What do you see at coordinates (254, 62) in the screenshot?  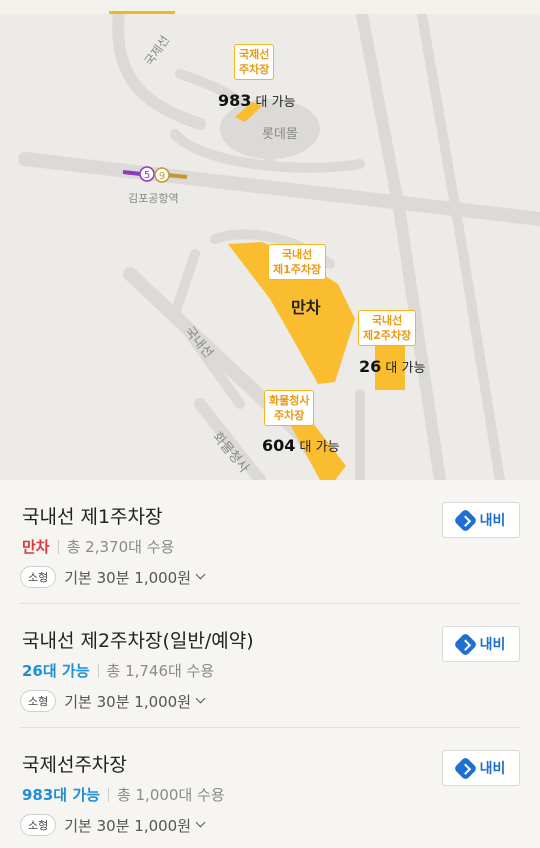 I see `intl-lot-label: 국제선 주차장` at bounding box center [254, 62].